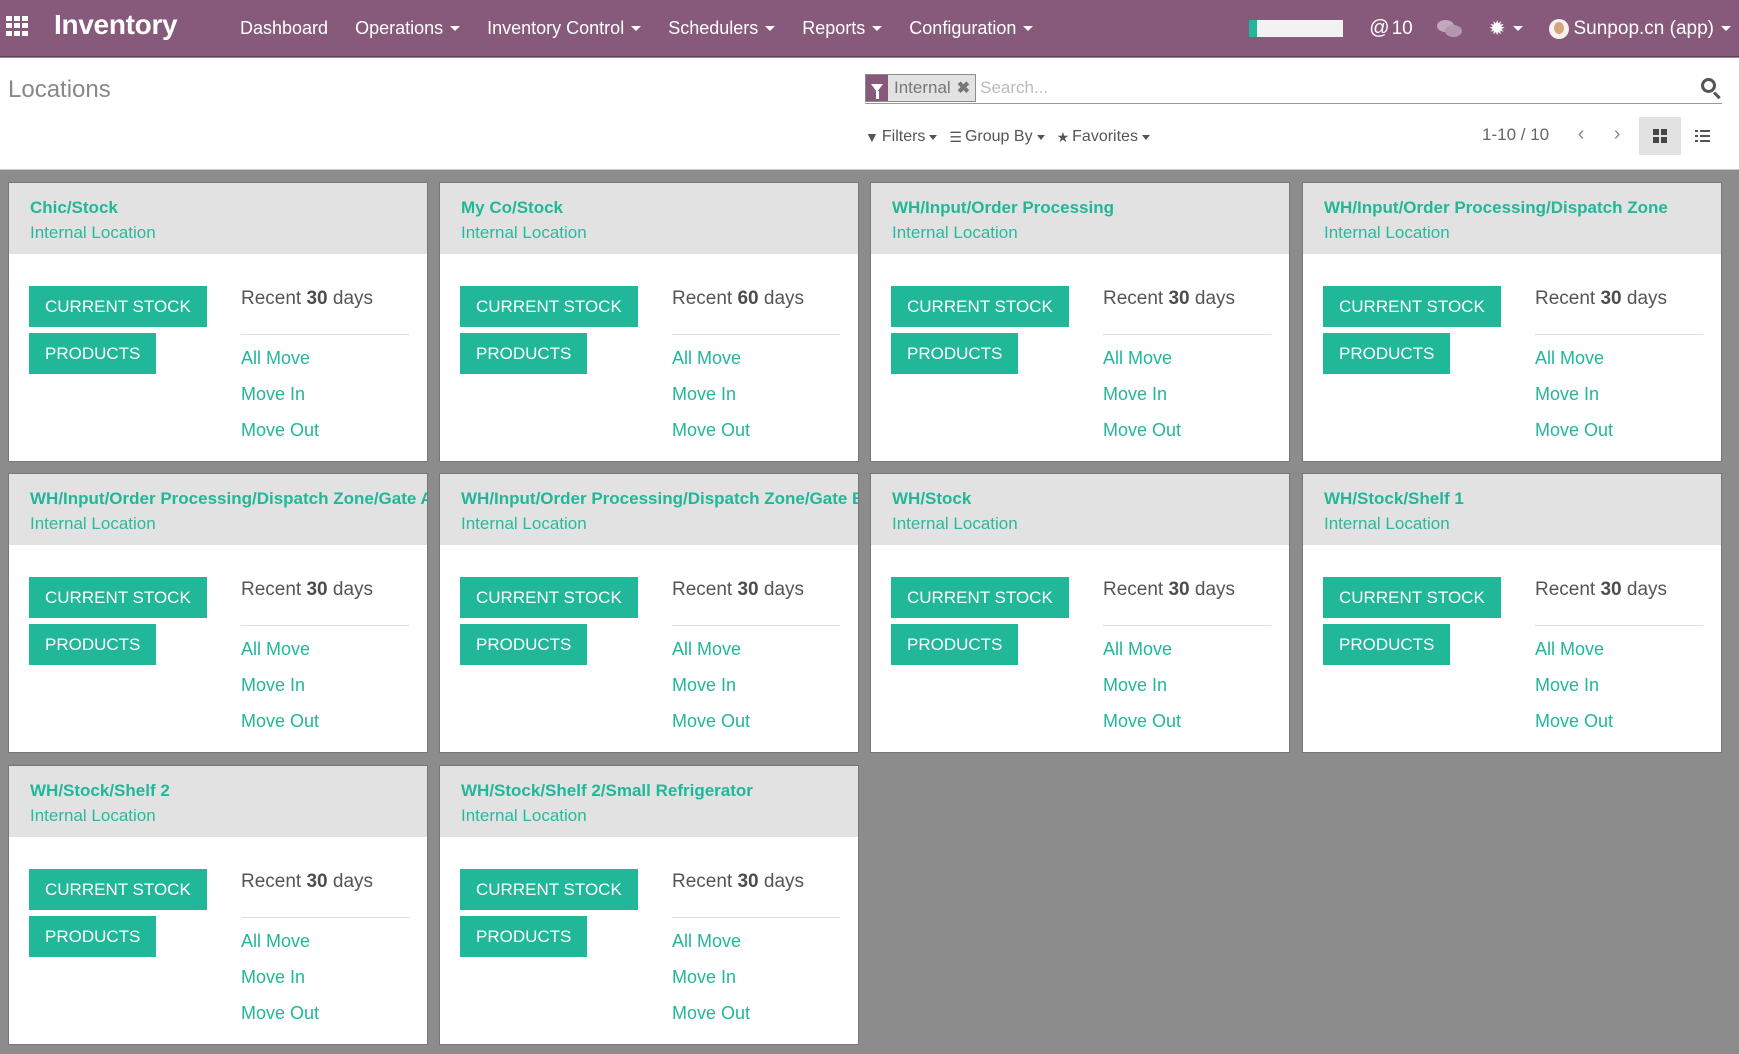  Describe the element at coordinates (966, 88) in the screenshot. I see `close-icon: ✖` at that location.